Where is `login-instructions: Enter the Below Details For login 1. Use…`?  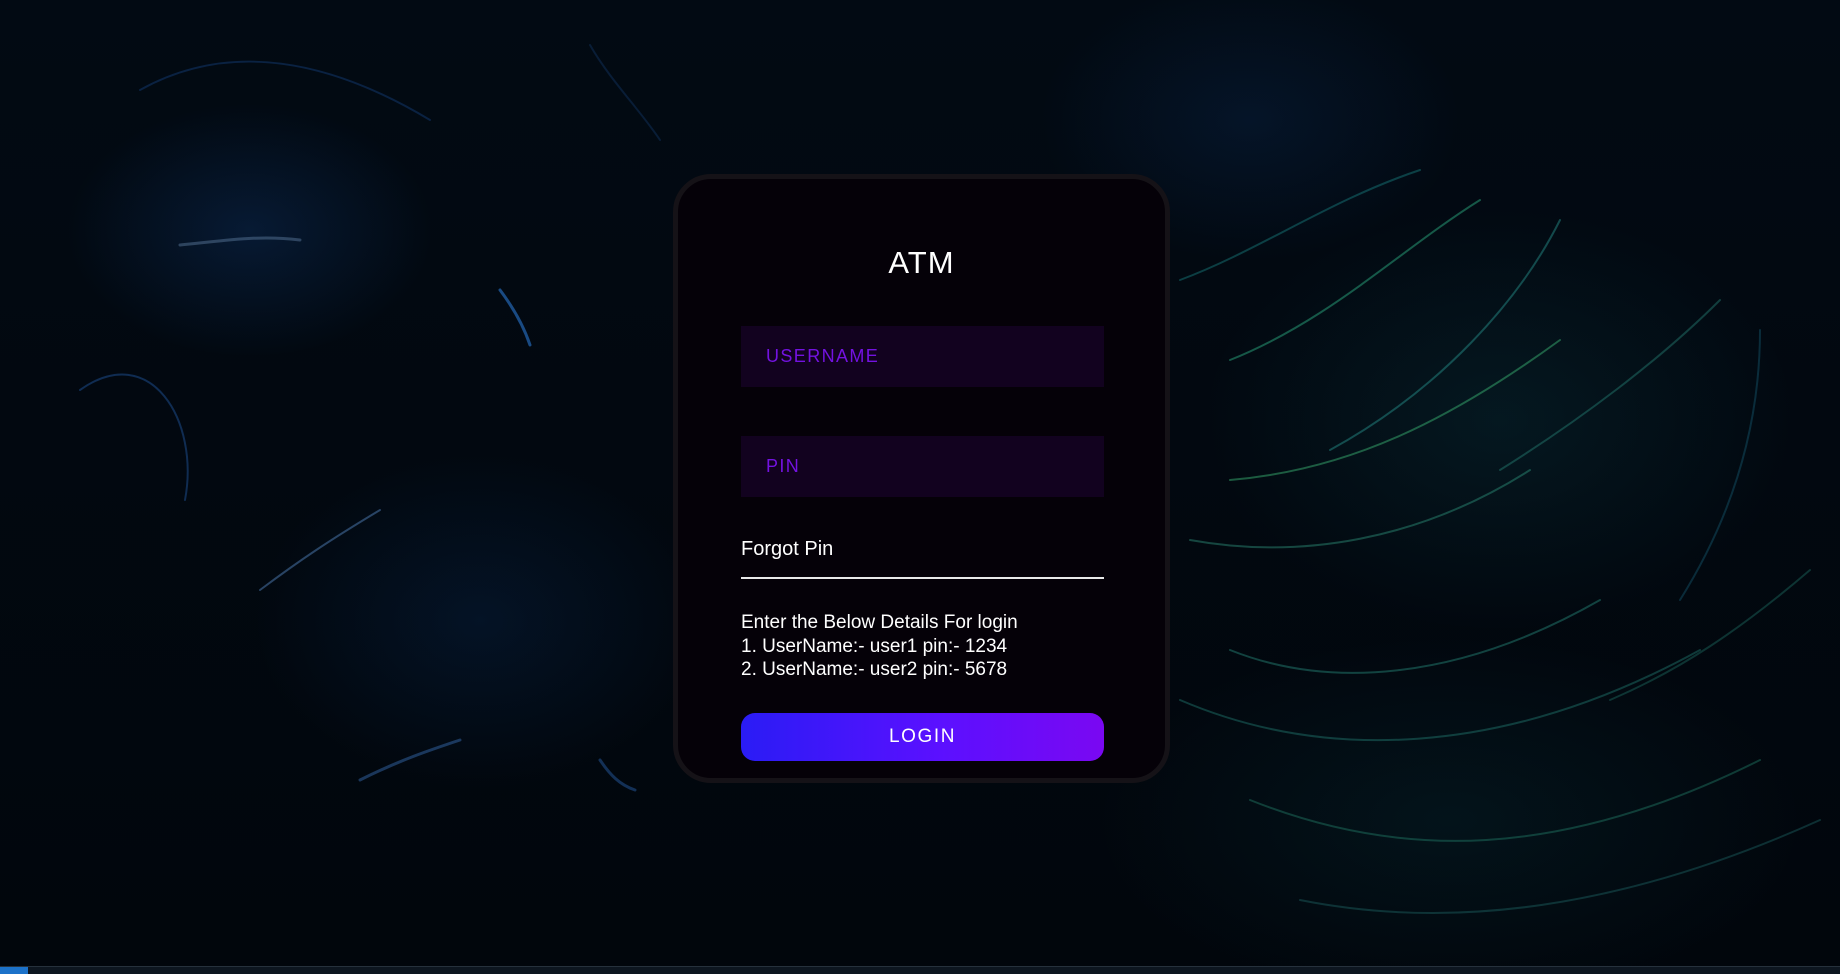
login-instructions: Enter the Below Details For login 1. Use… is located at coordinates (879, 646).